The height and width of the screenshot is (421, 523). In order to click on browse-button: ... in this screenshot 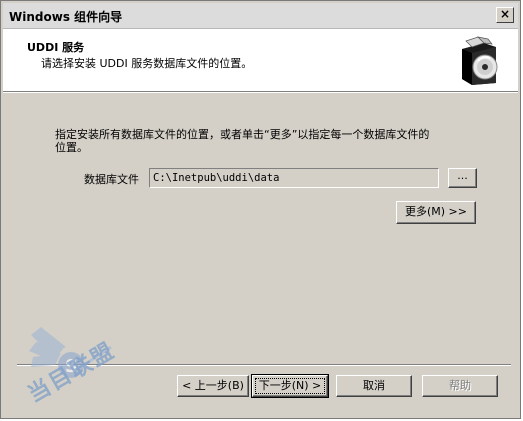, I will do `click(462, 178)`.